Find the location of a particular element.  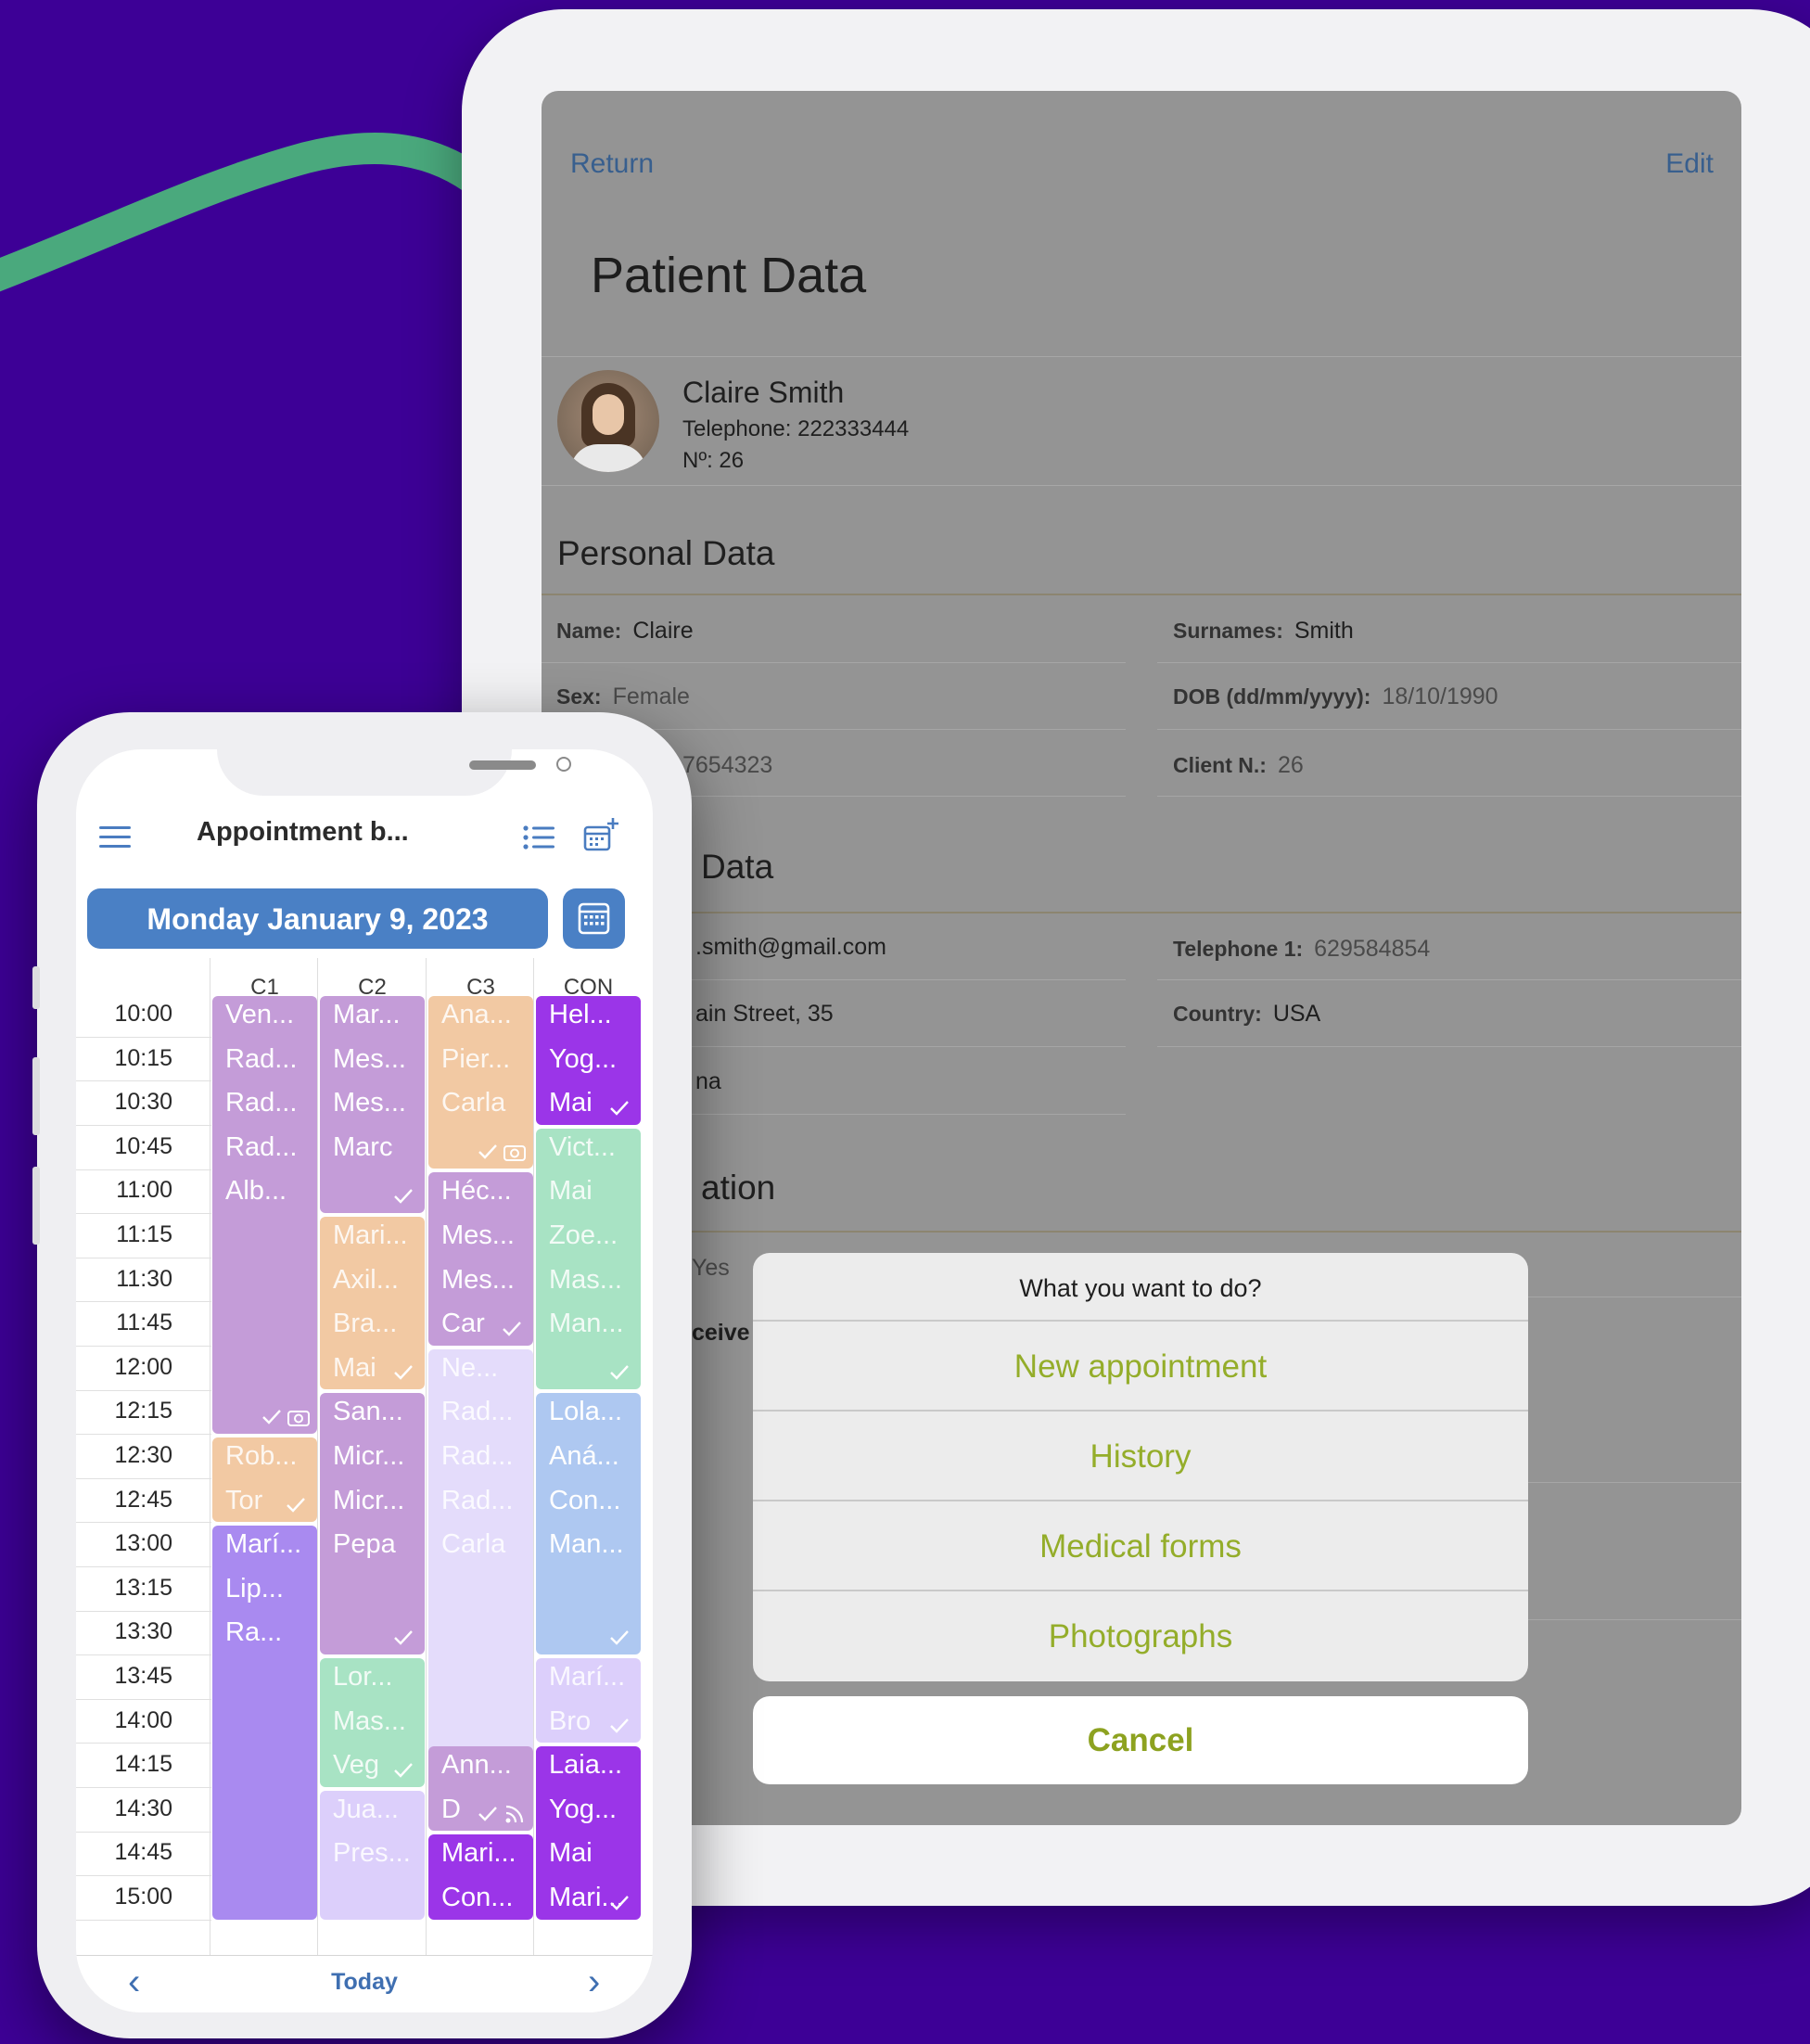

appointment-block: San... Micr... Micr... Pepa is located at coordinates (372, 1523).